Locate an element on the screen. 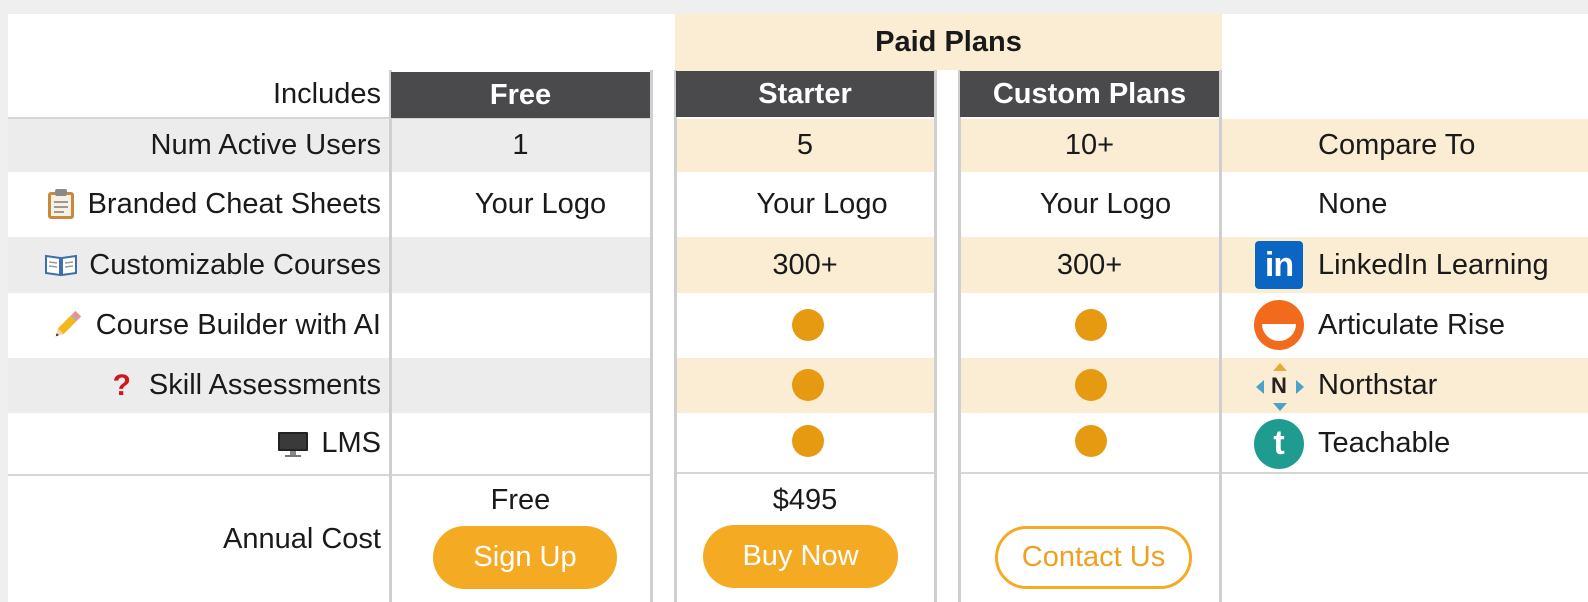 This screenshot has width=1588, height=602. custom-users: 10+ is located at coordinates (1089, 145).